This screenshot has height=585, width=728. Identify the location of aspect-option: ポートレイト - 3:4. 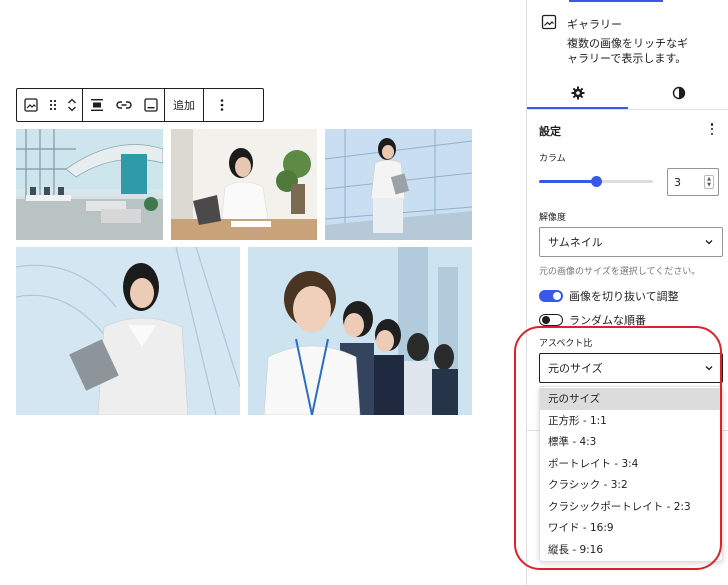
(631, 464).